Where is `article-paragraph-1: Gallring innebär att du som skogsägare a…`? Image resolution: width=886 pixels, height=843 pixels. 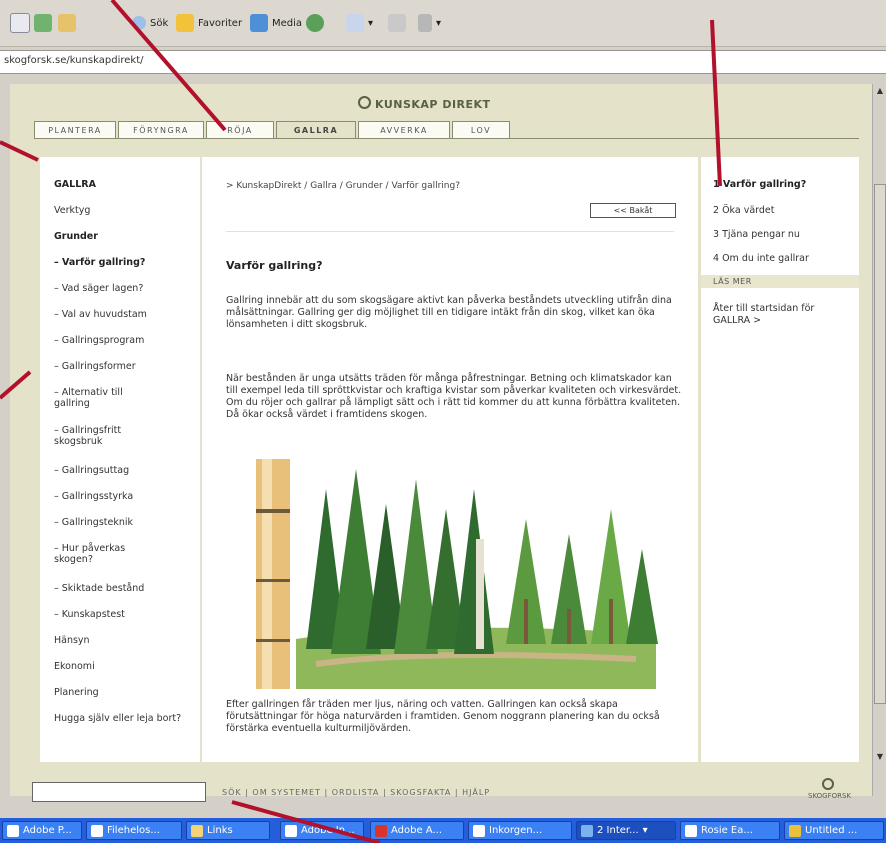
article-paragraph-1: Gallring innebär att du som skogsägare a… is located at coordinates (449, 312).